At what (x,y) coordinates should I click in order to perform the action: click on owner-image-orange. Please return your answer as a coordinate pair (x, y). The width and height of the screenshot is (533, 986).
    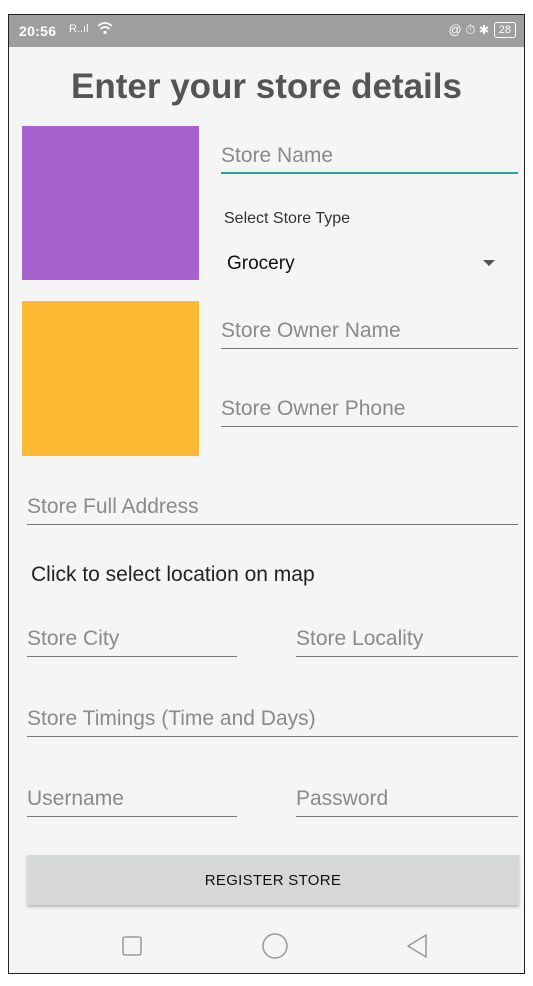
    Looking at the image, I should click on (110, 378).